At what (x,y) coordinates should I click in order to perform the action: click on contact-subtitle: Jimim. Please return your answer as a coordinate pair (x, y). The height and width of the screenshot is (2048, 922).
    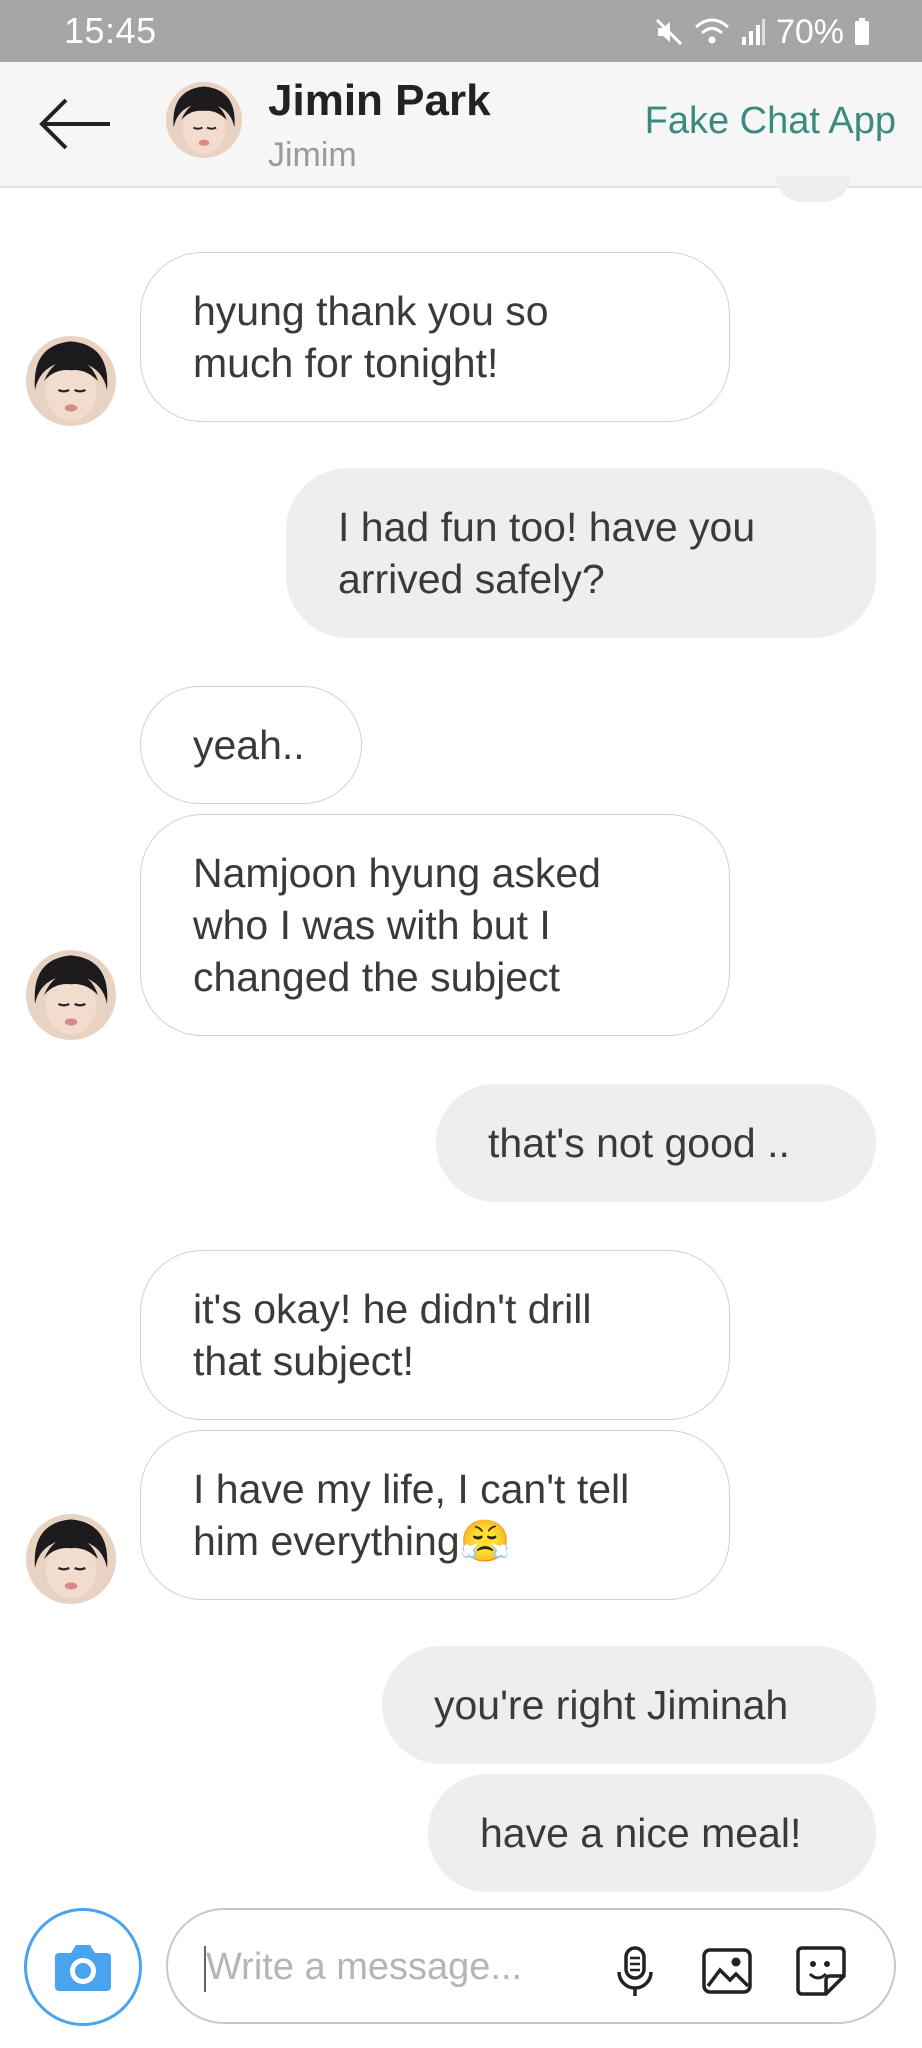
    Looking at the image, I should click on (312, 155).